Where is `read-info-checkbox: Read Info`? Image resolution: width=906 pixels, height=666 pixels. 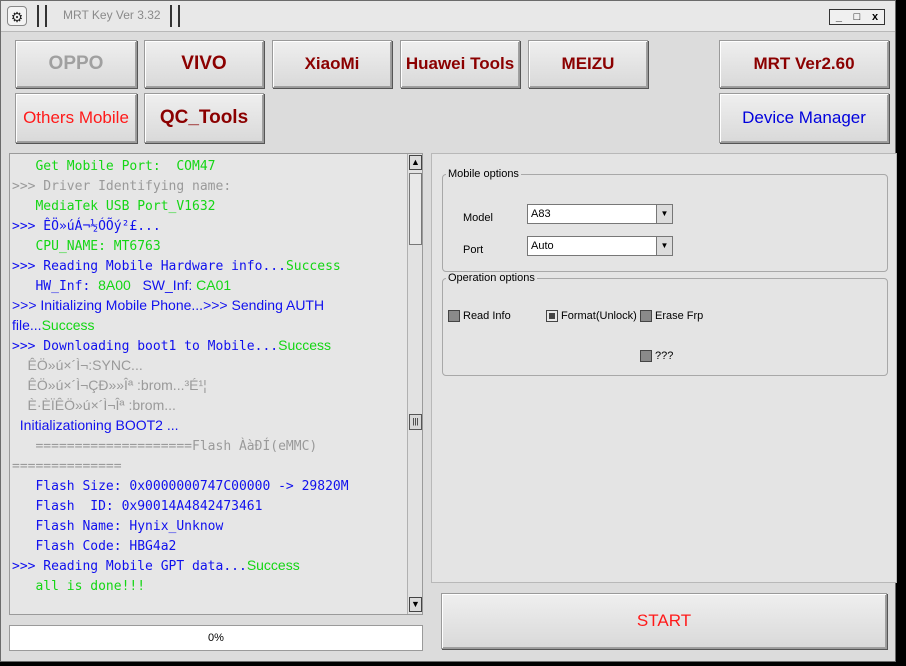 read-info-checkbox: Read Info is located at coordinates (479, 316).